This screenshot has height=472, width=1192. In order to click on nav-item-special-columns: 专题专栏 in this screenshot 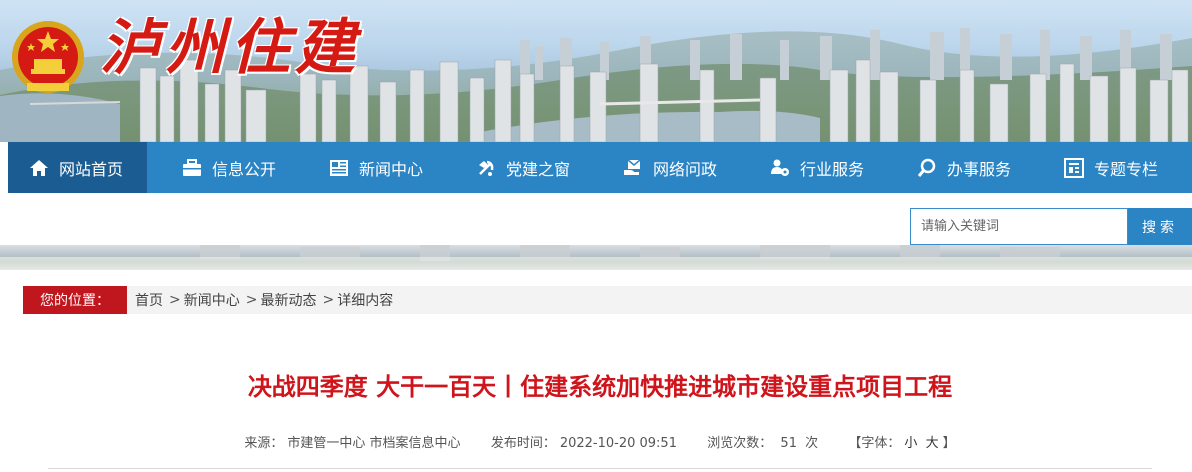, I will do `click(1110, 167)`.